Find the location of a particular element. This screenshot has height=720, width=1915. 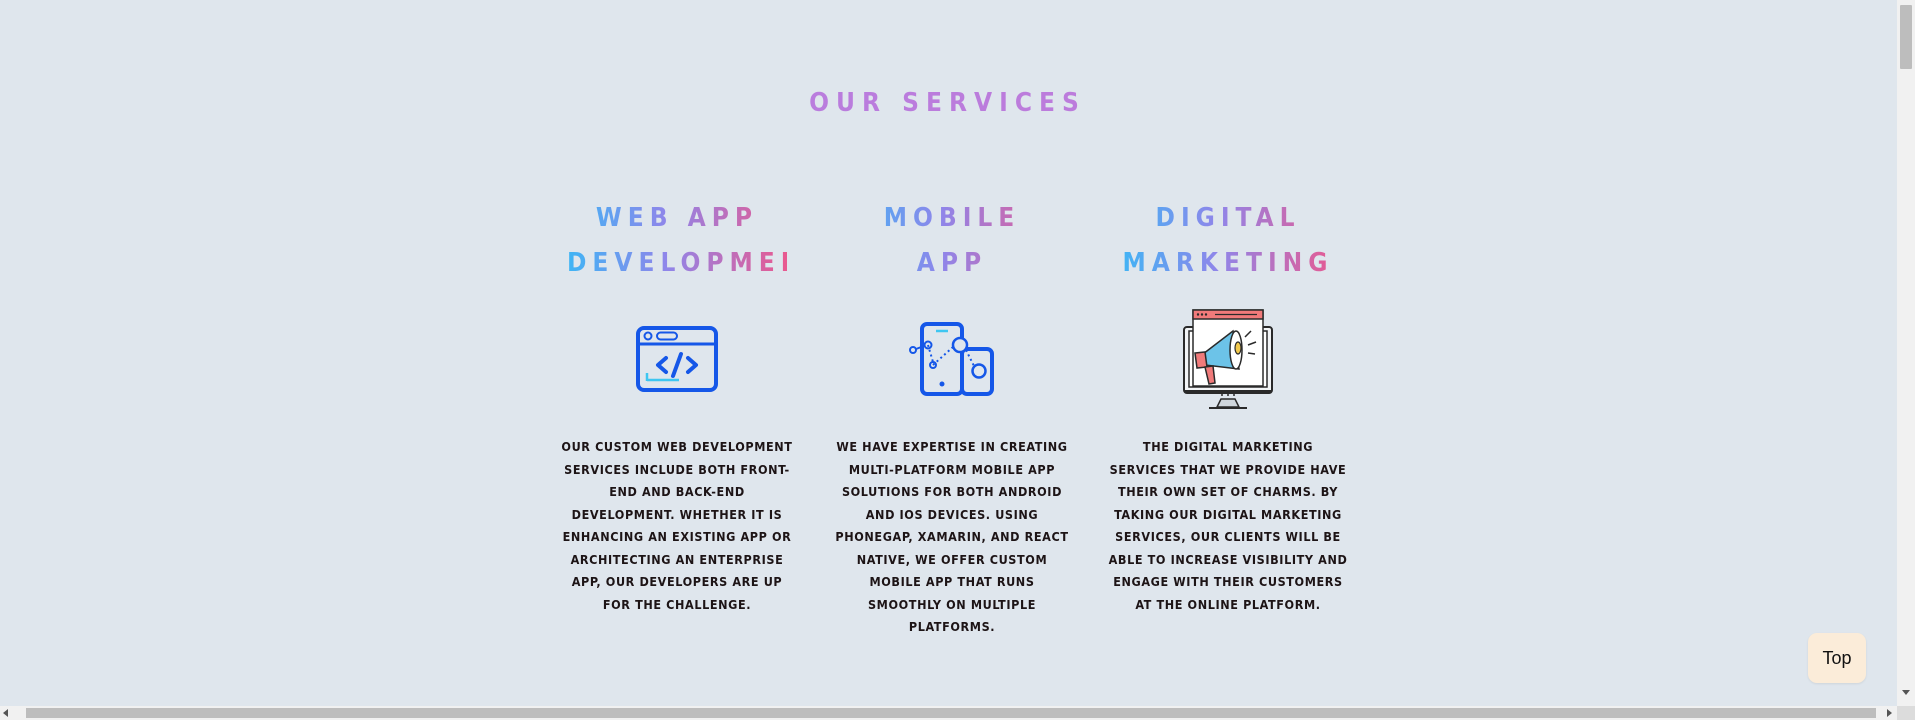

scroll-right-arrow-icon is located at coordinates (1889, 713).